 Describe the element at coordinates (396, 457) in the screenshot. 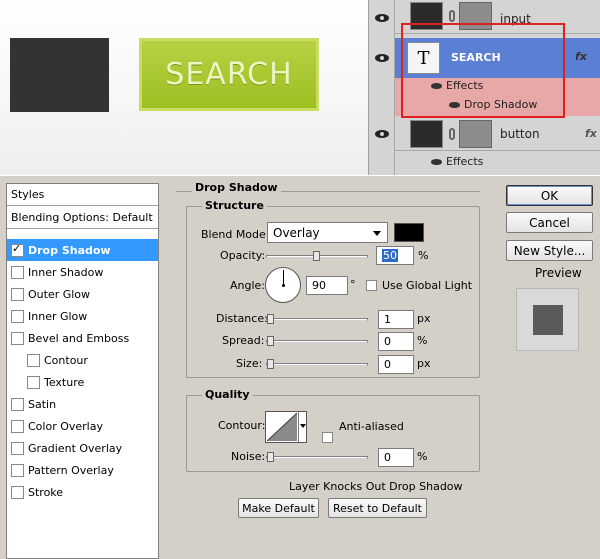

I see `noise-input: 0` at that location.